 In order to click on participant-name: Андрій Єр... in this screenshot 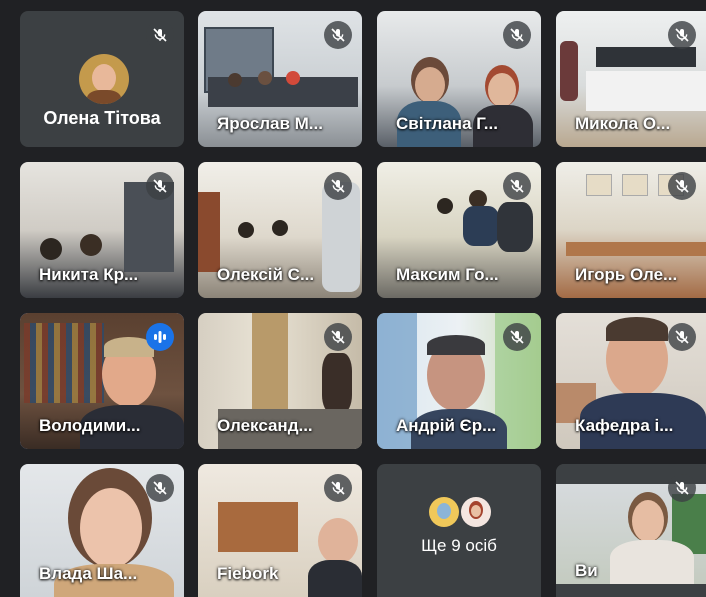, I will do `click(446, 425)`.